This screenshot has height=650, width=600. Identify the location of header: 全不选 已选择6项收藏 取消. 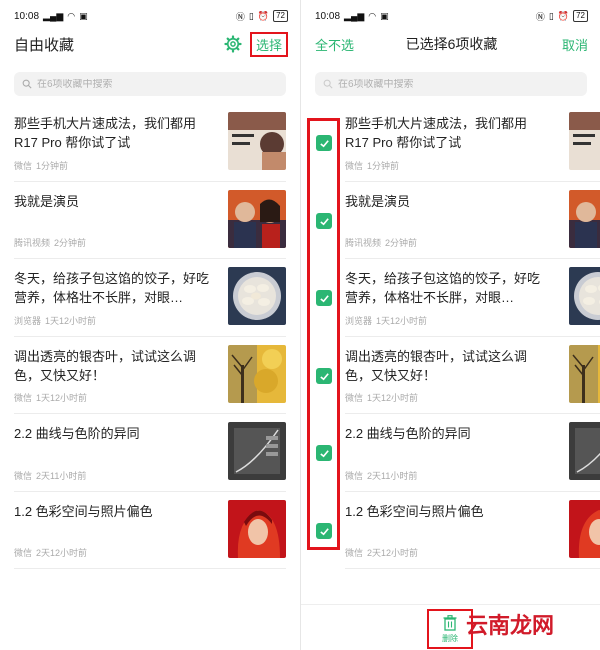
(451, 44).